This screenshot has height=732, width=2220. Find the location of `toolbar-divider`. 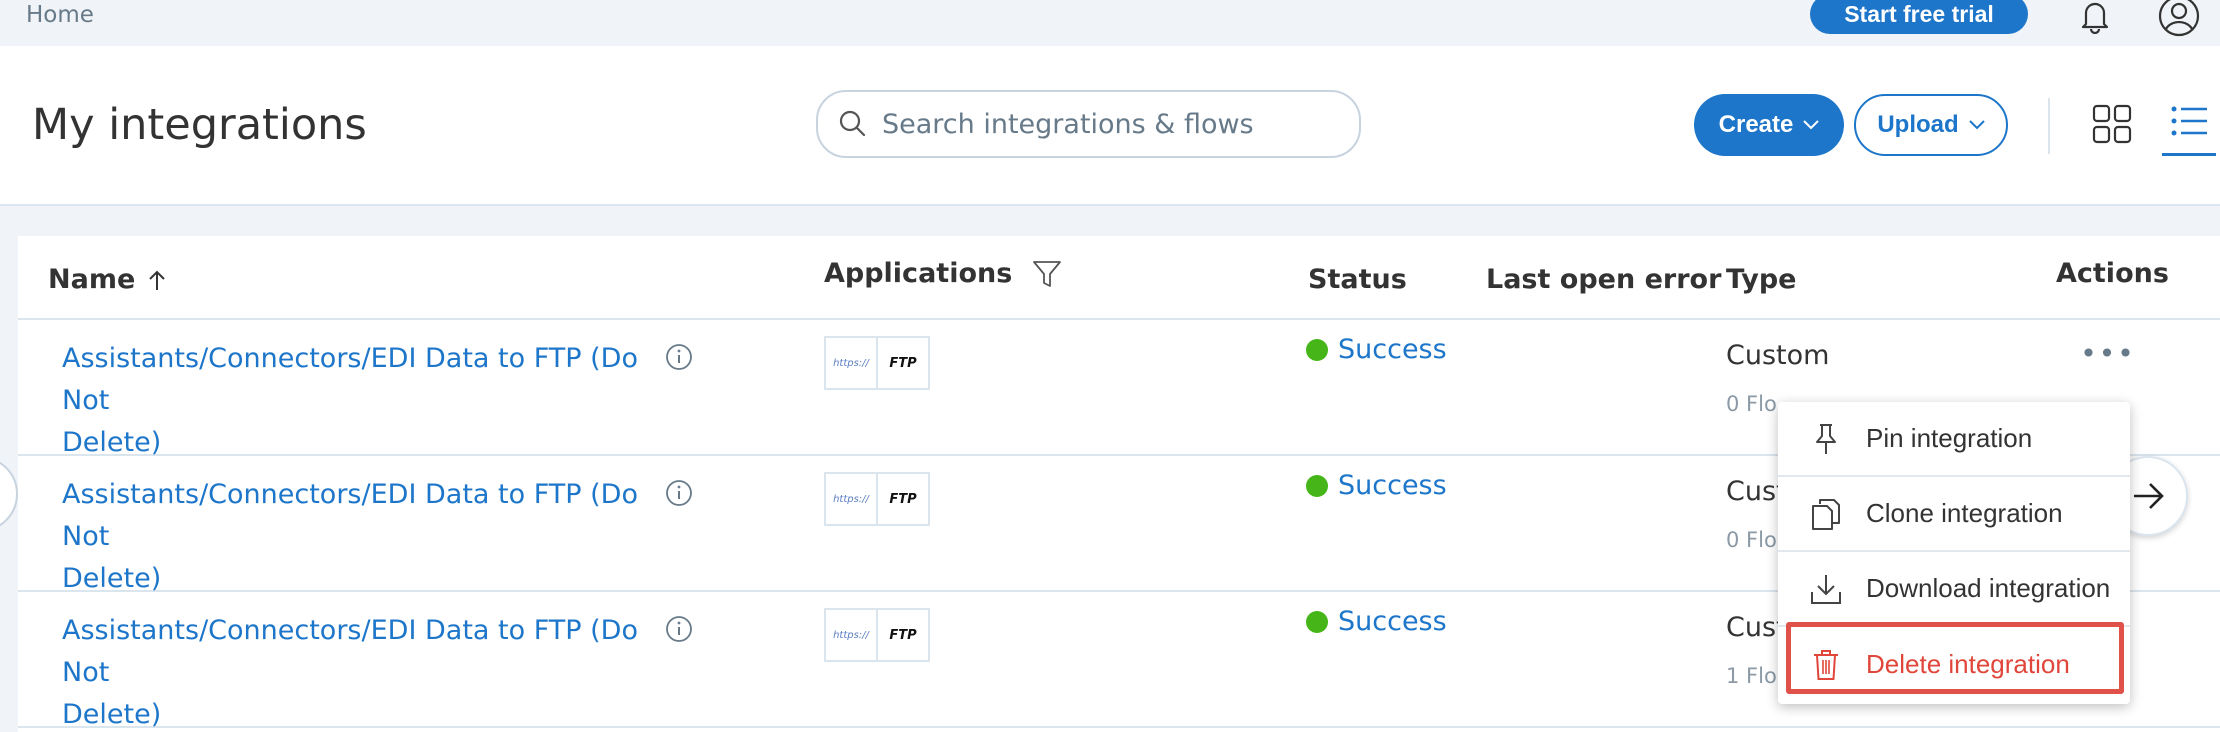

toolbar-divider is located at coordinates (2049, 126).